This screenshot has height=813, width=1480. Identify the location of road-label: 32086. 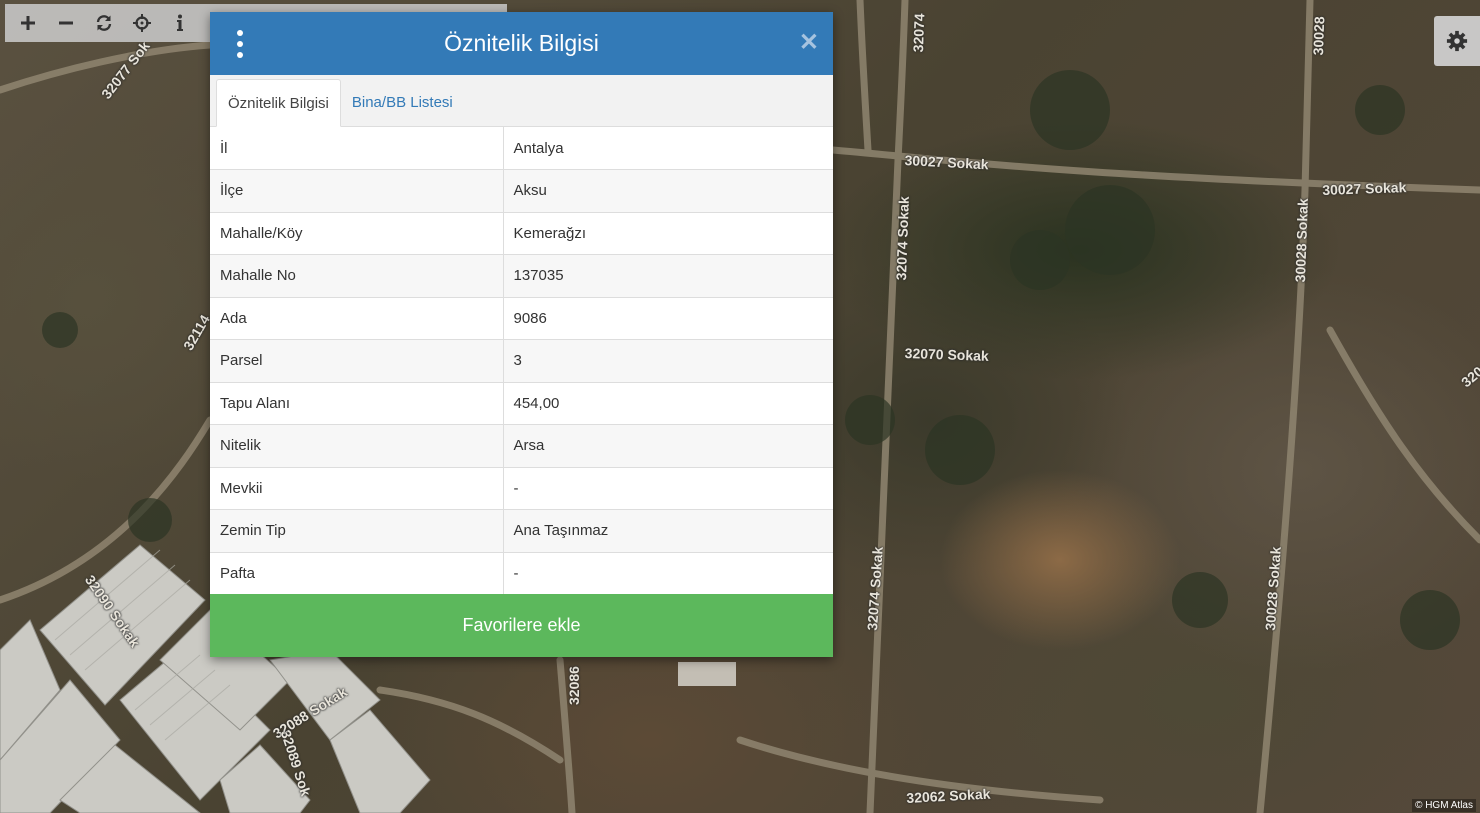
(574, 685).